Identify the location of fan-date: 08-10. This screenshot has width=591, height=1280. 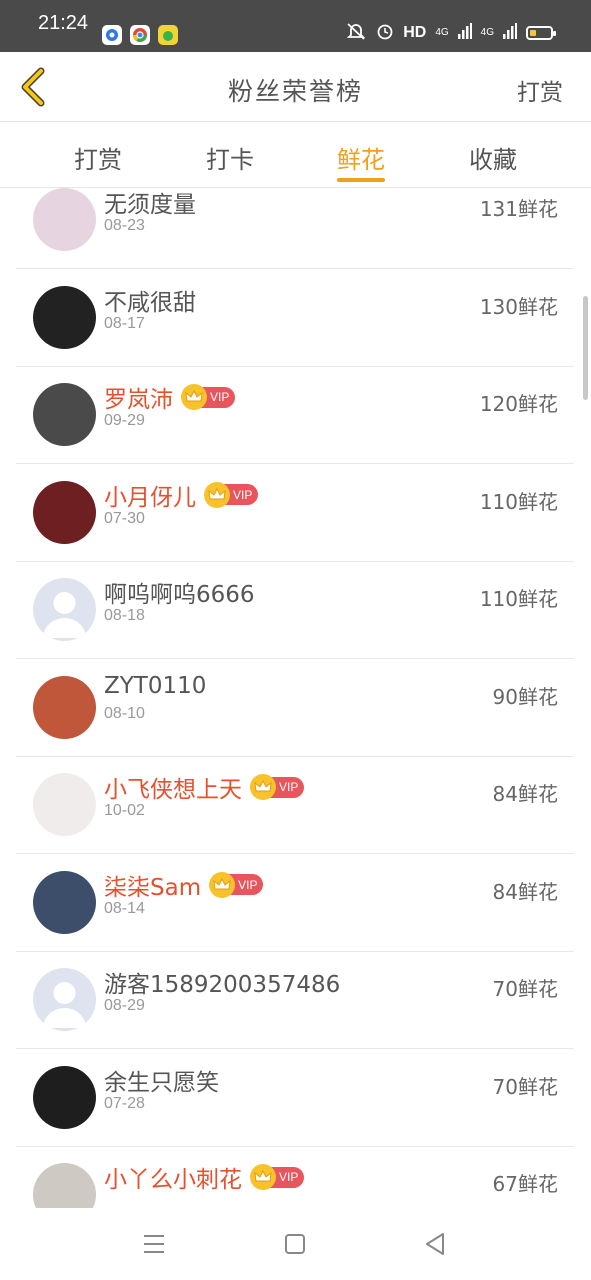
(124, 713).